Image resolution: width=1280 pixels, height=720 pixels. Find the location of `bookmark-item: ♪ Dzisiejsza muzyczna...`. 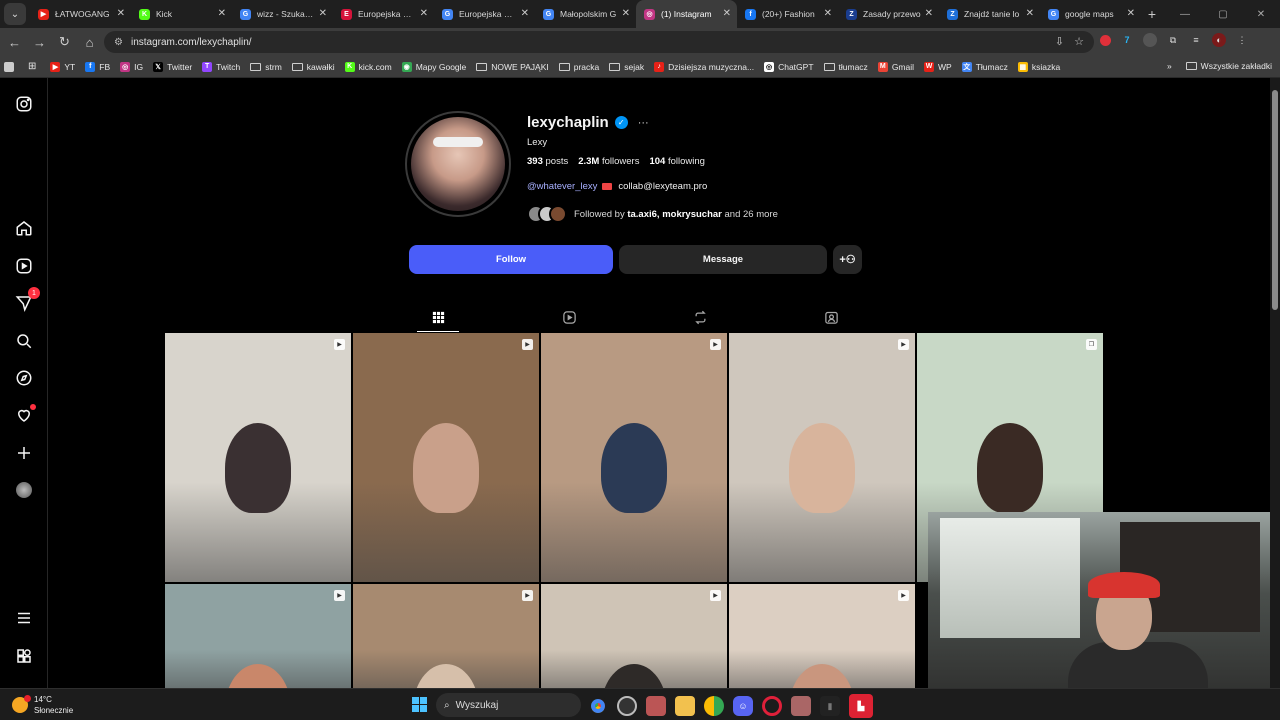

bookmark-item: ♪ Dzisiejsza muzyczna... is located at coordinates (704, 66).